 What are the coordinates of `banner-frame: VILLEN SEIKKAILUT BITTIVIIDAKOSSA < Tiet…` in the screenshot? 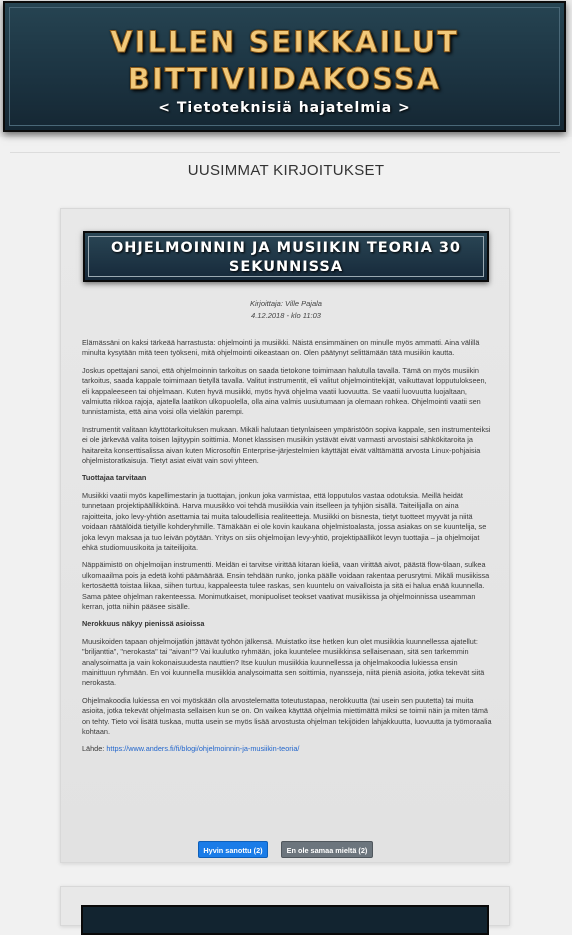 It's located at (284, 66).